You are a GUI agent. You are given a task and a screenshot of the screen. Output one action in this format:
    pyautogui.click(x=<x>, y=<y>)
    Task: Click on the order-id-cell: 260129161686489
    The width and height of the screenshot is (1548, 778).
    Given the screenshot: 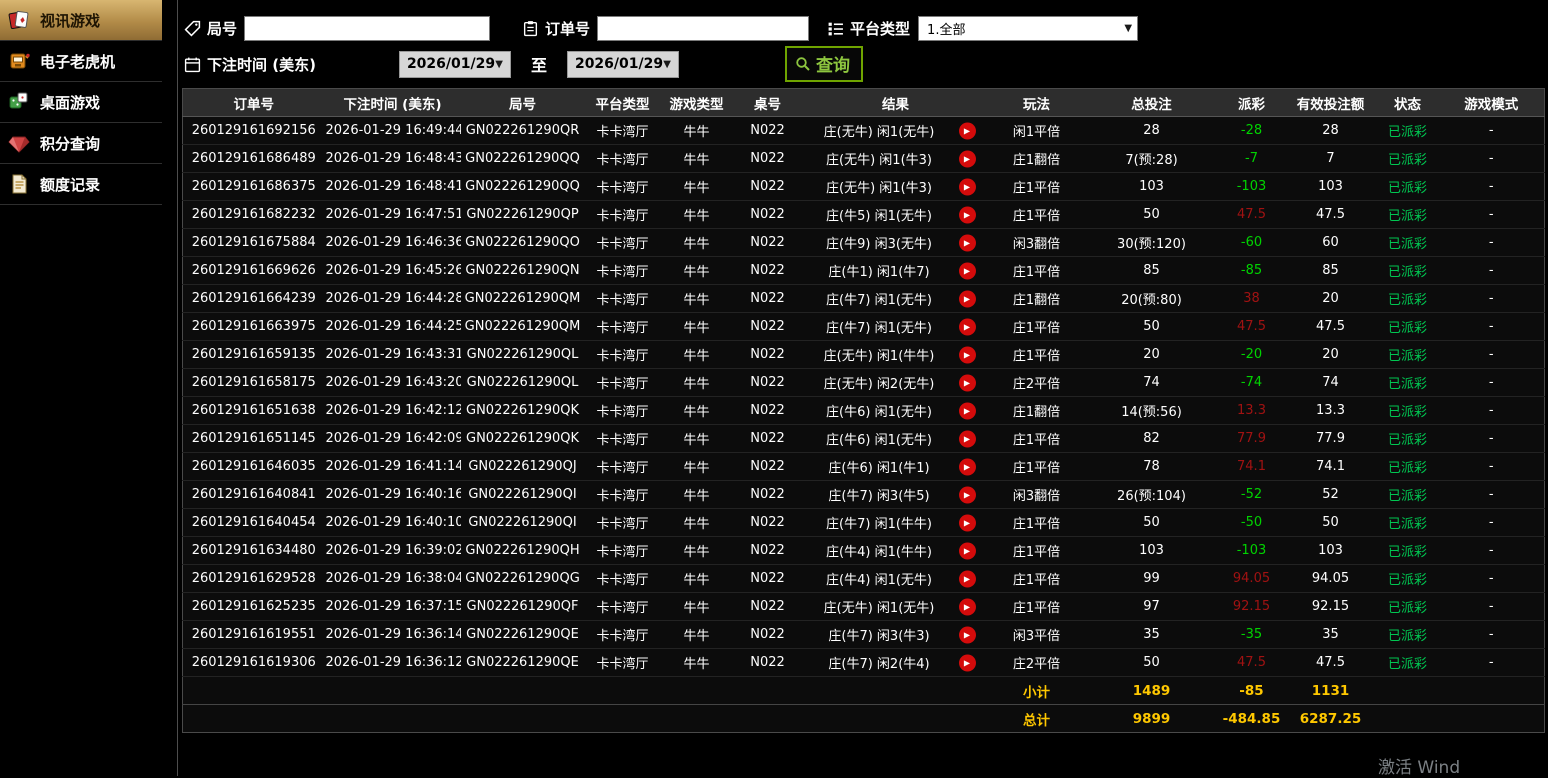 What is the action you would take?
    pyautogui.click(x=253, y=158)
    